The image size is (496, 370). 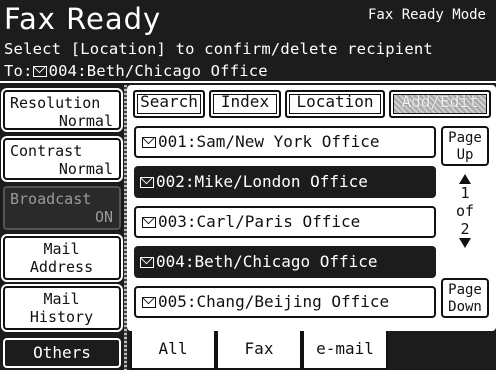 What do you see at coordinates (274, 301) in the screenshot?
I see `recipient-label: 005:Chang/Beijing Office` at bounding box center [274, 301].